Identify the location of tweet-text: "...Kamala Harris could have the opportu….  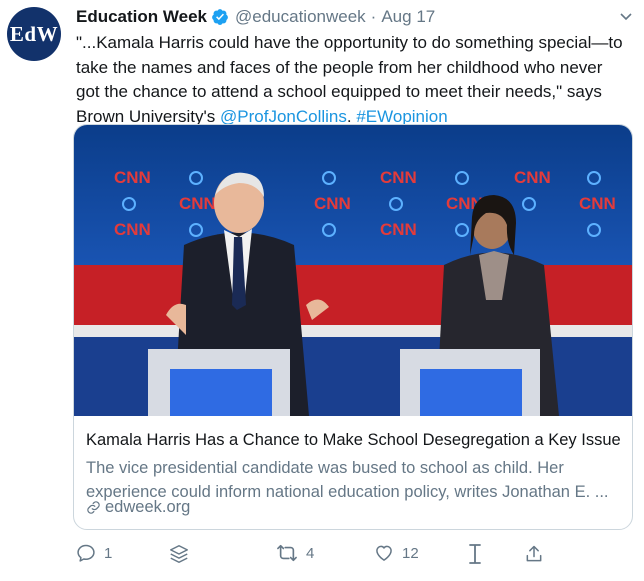
(349, 79).